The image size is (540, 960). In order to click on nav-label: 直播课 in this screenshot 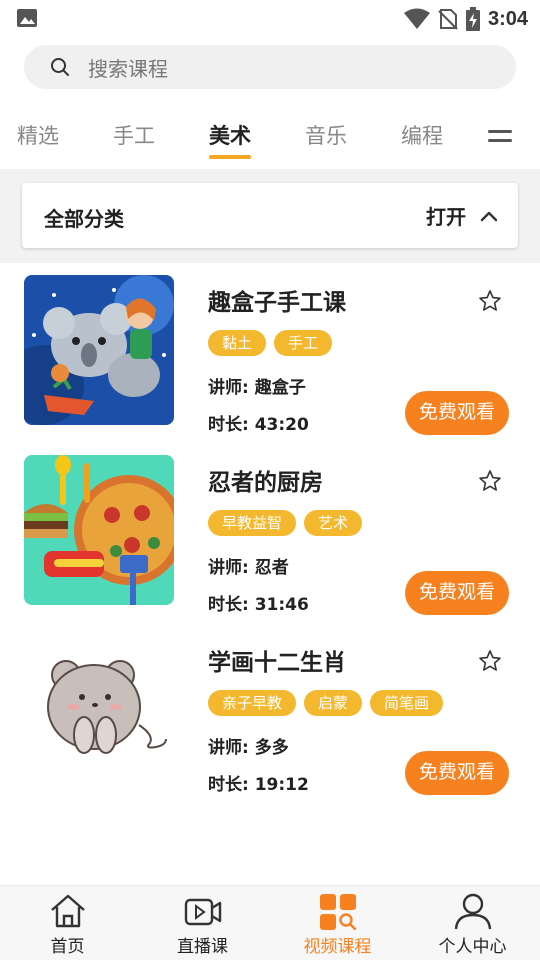, I will do `click(202, 947)`.